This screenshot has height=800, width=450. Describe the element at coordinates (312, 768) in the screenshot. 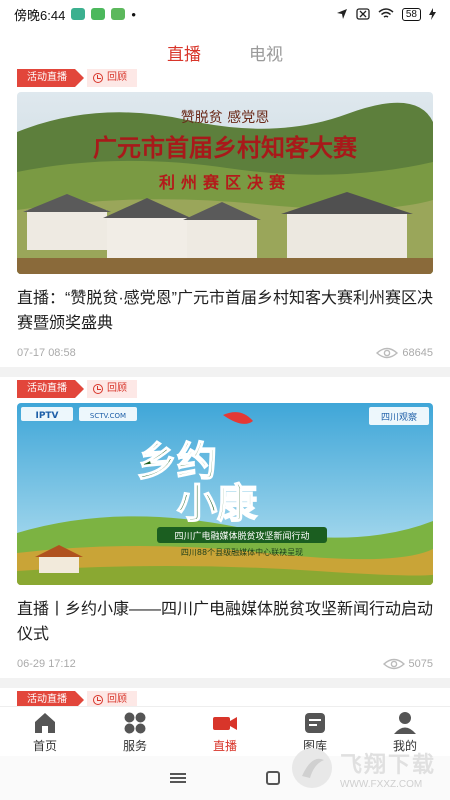

I see `watermark-logo-icon` at that location.